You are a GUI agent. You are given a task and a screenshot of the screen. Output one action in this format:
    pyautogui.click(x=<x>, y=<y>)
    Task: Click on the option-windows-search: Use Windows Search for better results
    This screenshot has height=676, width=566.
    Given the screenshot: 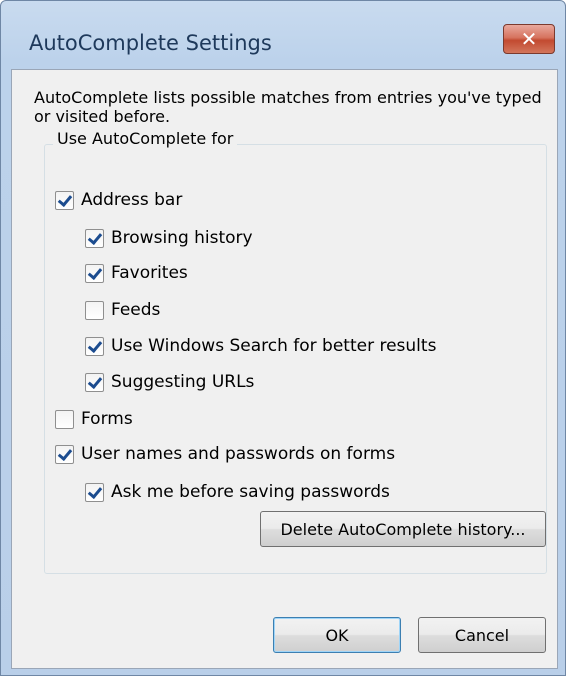 What is the action you would take?
    pyautogui.click(x=260, y=346)
    